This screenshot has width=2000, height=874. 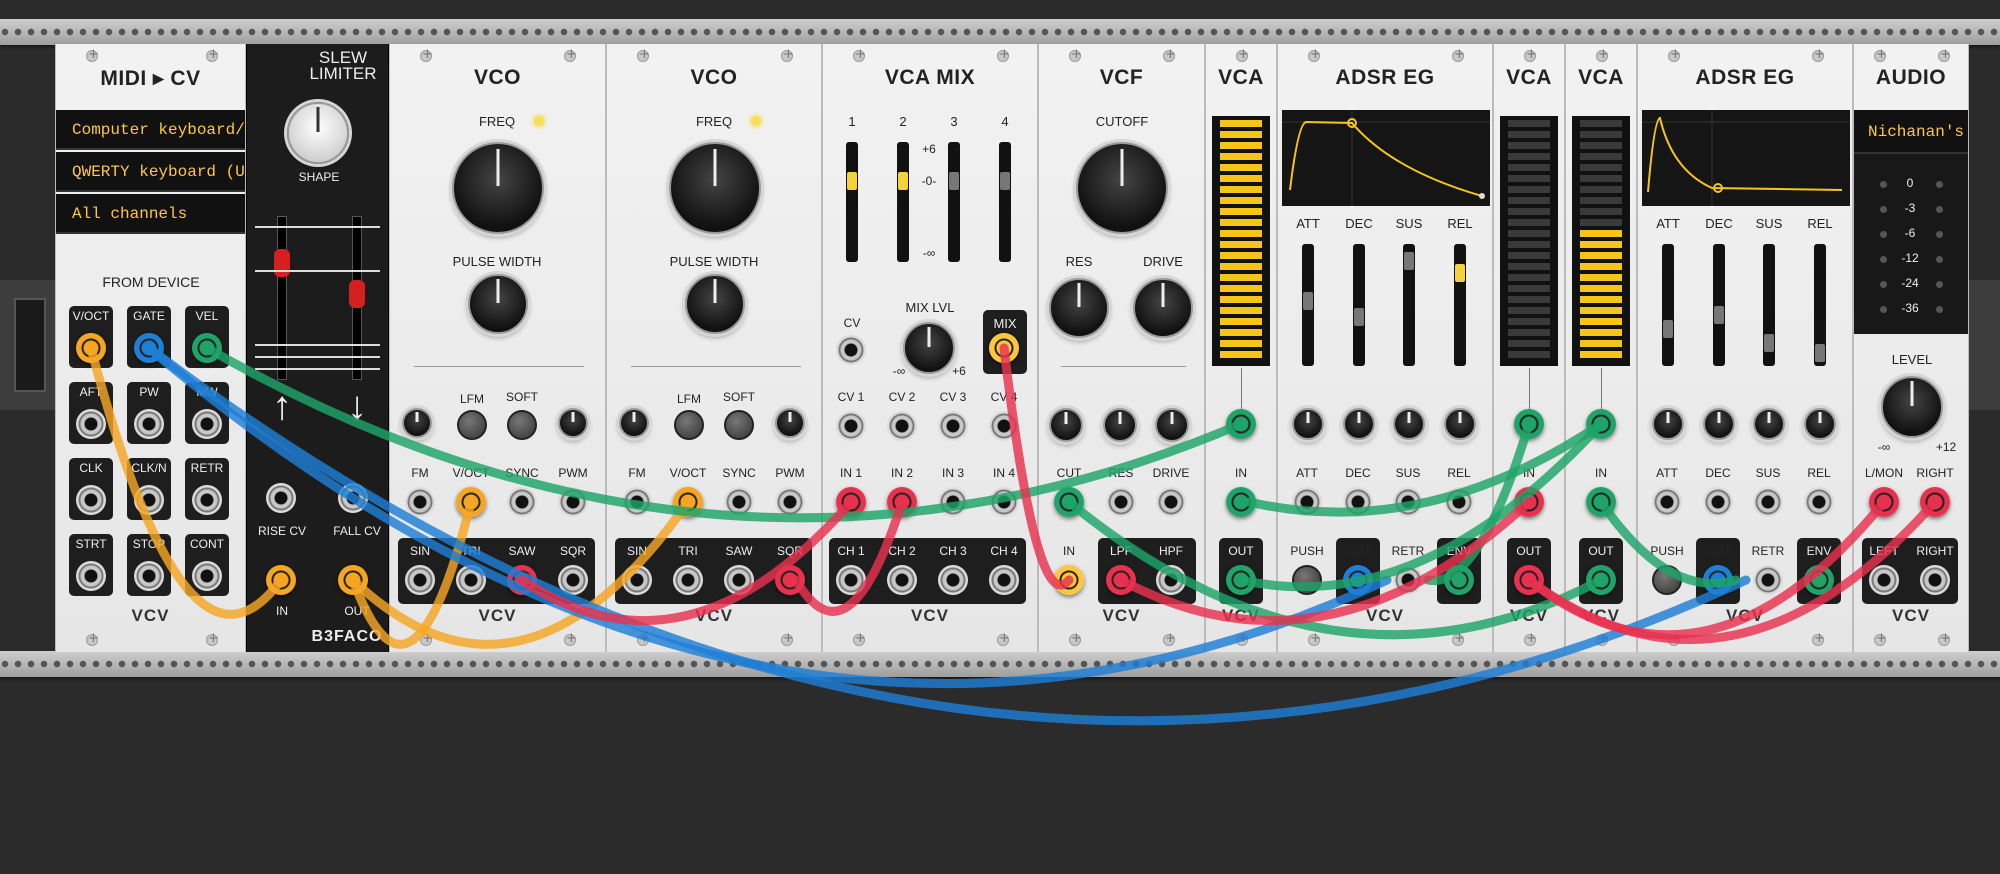 What do you see at coordinates (1121, 580) in the screenshot?
I see `vcf-lpf-output` at bounding box center [1121, 580].